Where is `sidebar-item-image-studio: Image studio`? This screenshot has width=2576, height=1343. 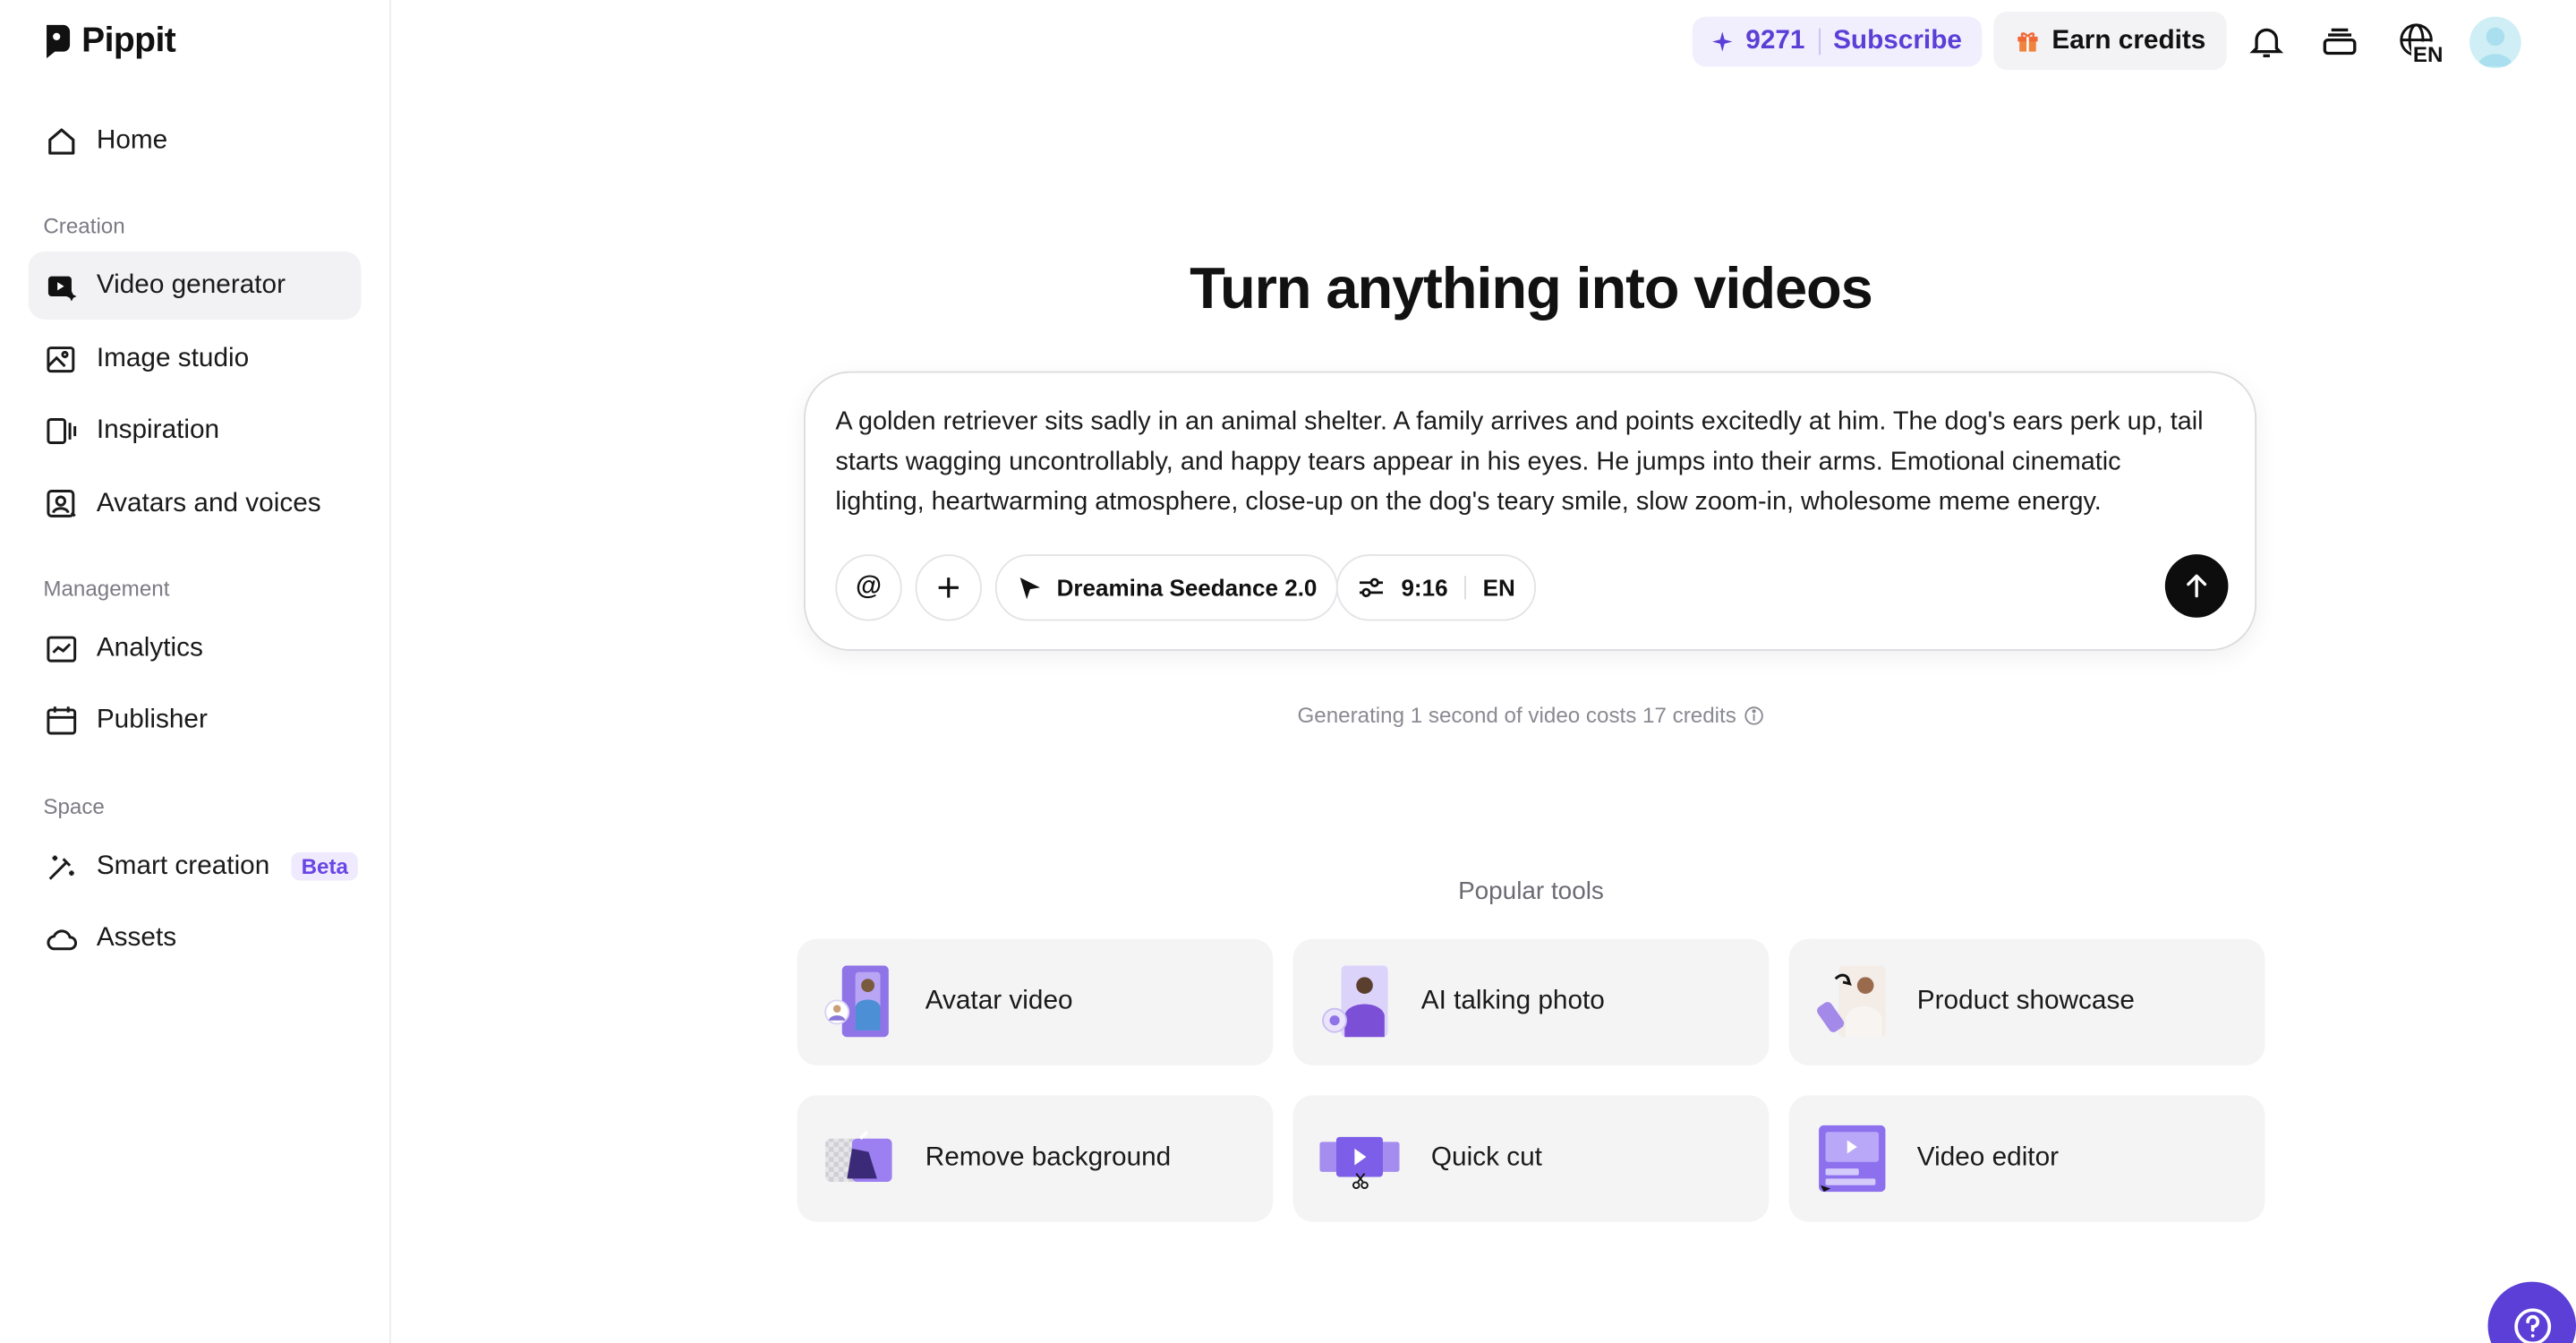
sidebar-item-image-studio: Image studio is located at coordinates (195, 359).